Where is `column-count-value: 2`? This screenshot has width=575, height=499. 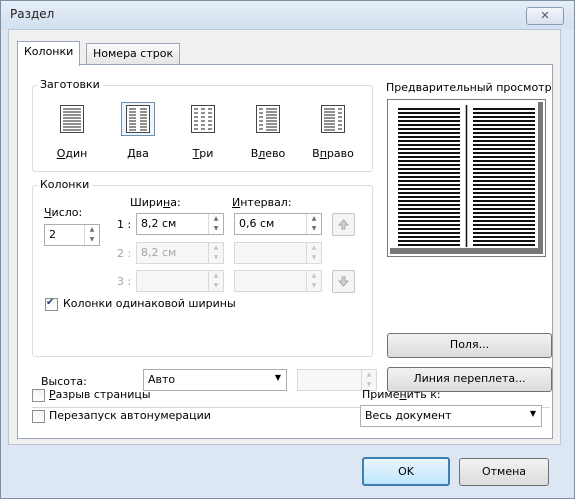 column-count-value: 2 is located at coordinates (52, 234).